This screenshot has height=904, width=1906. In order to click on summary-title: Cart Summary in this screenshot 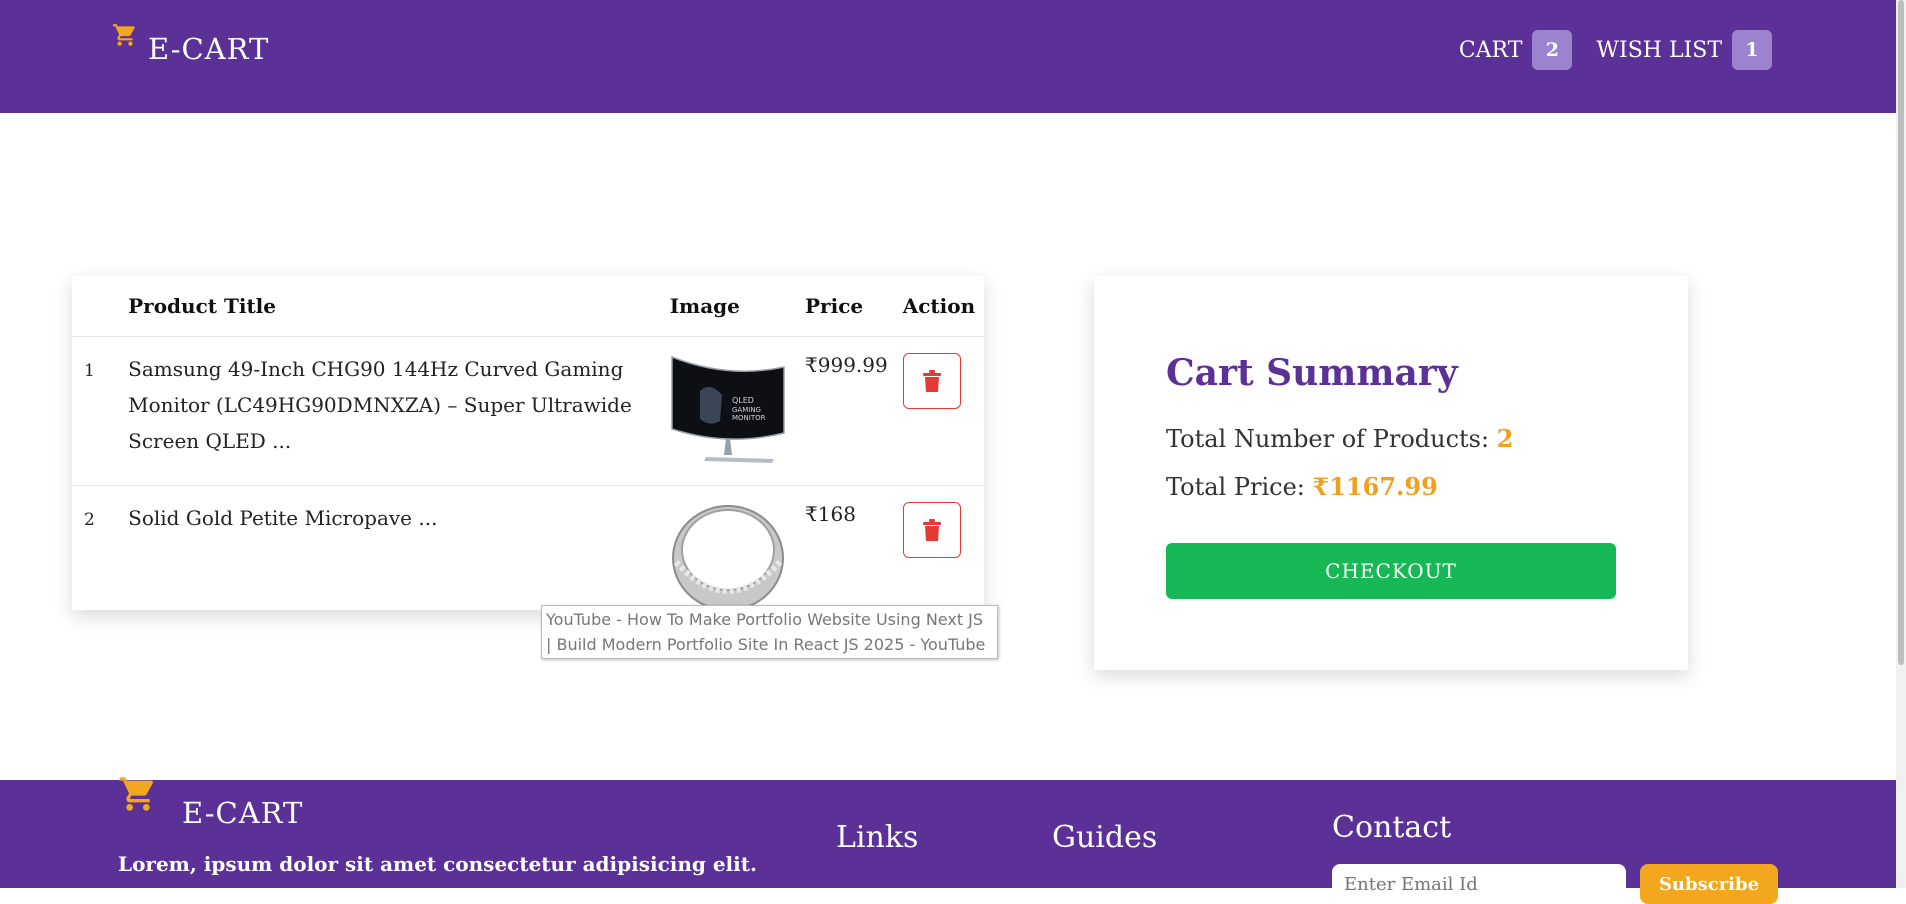, I will do `click(1312, 373)`.